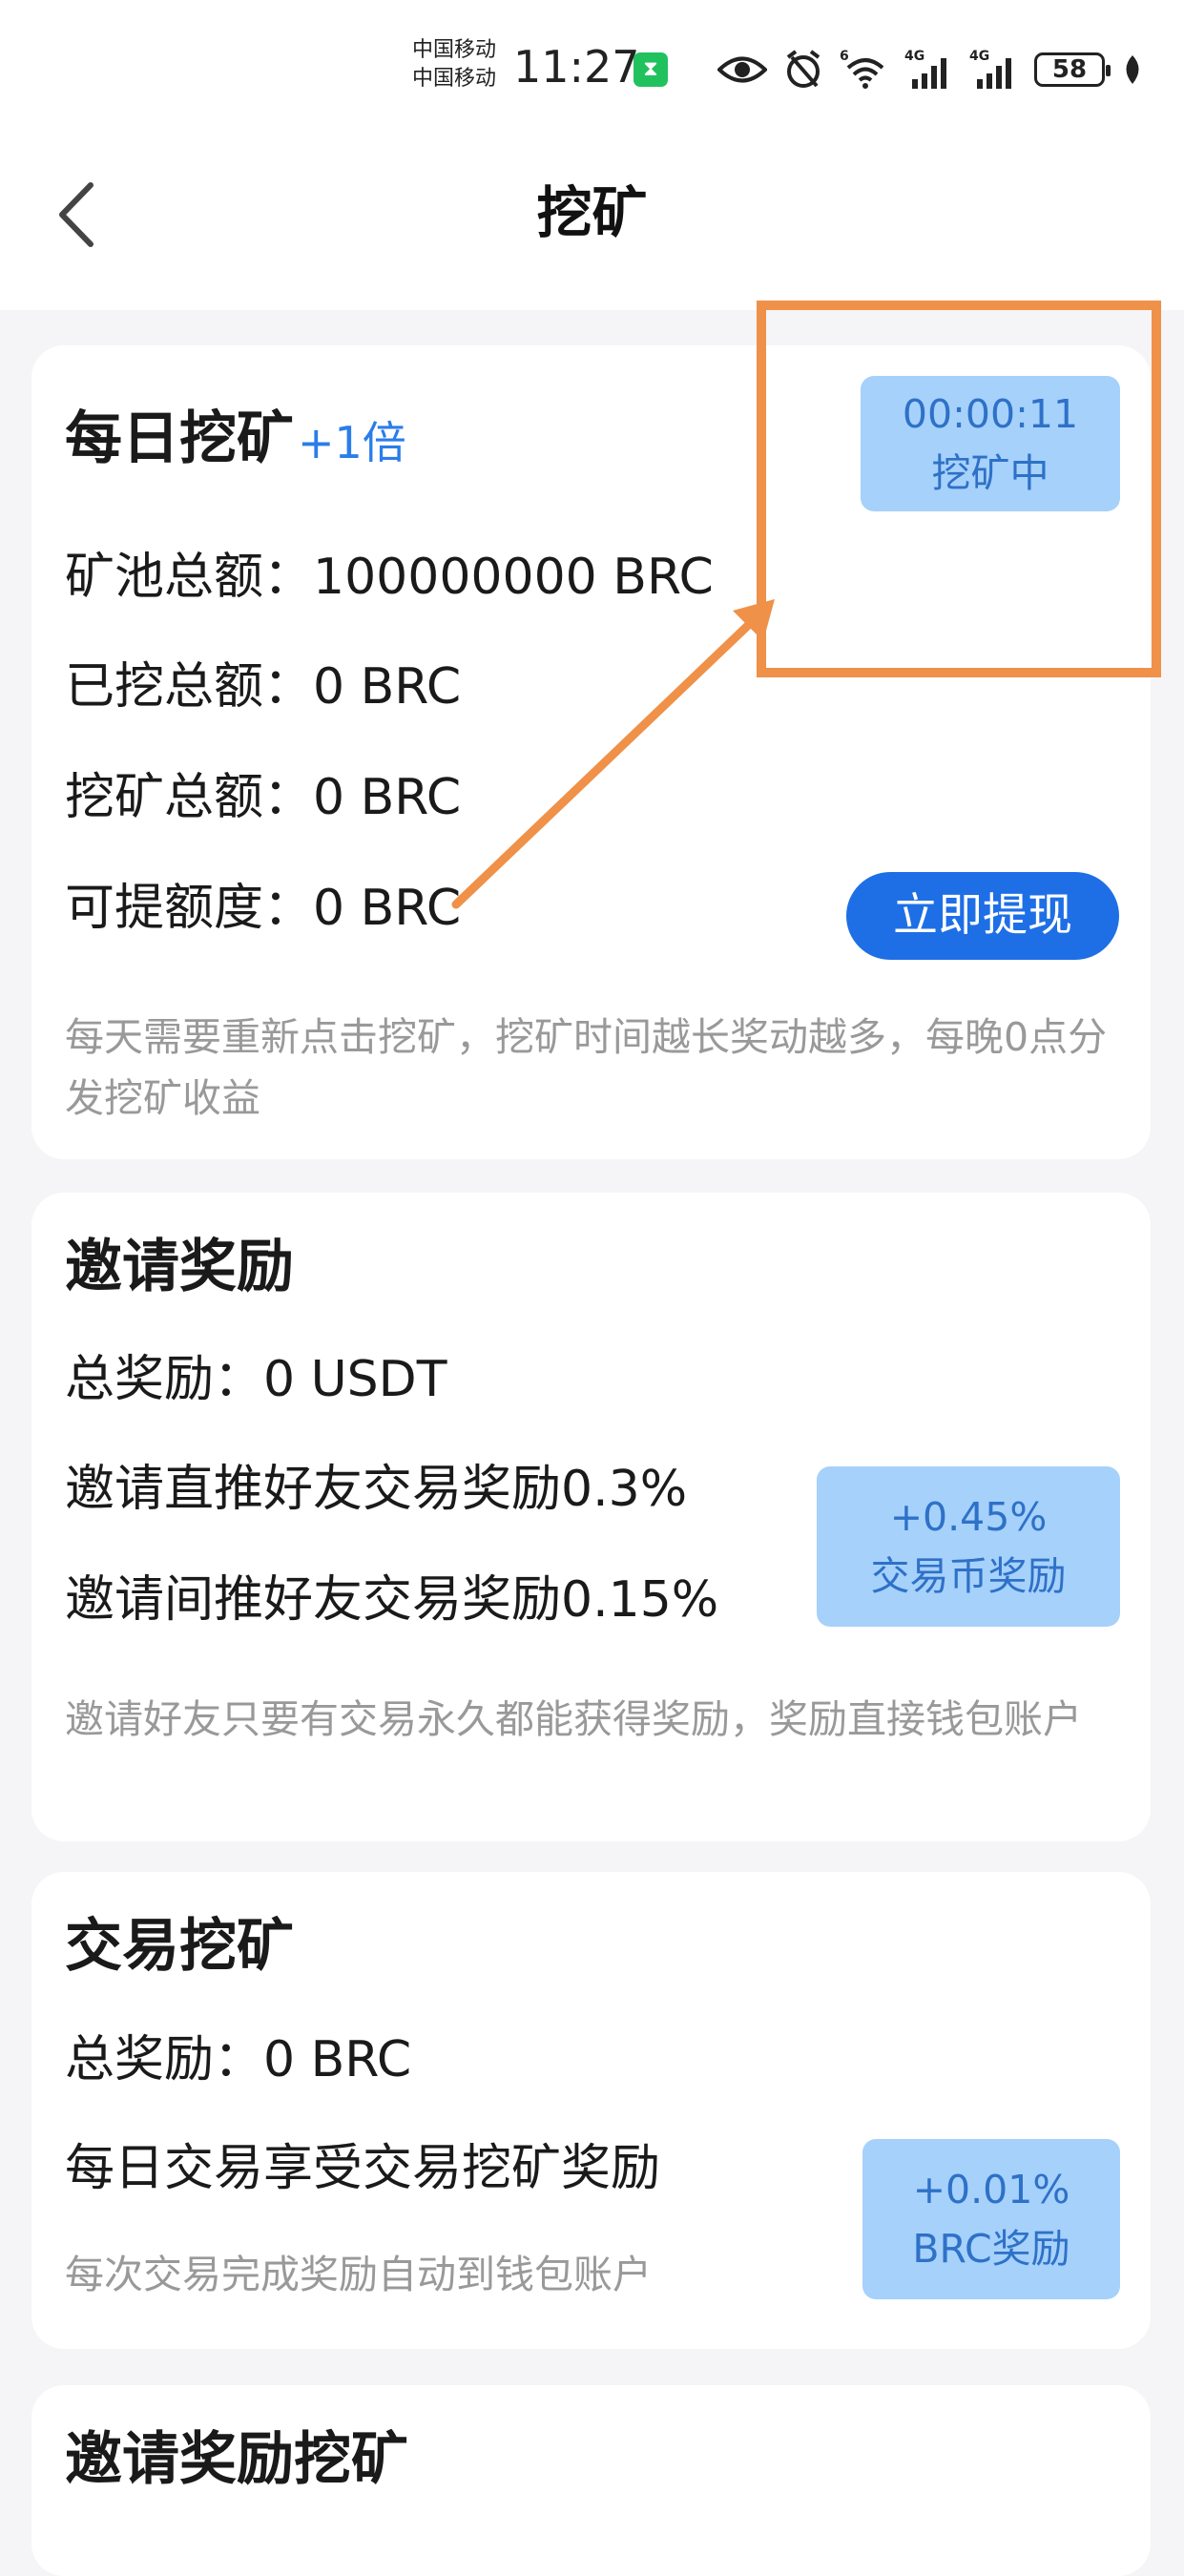  I want to click on invite-mining-card: 邀请奖励挖矿, so click(591, 2480).